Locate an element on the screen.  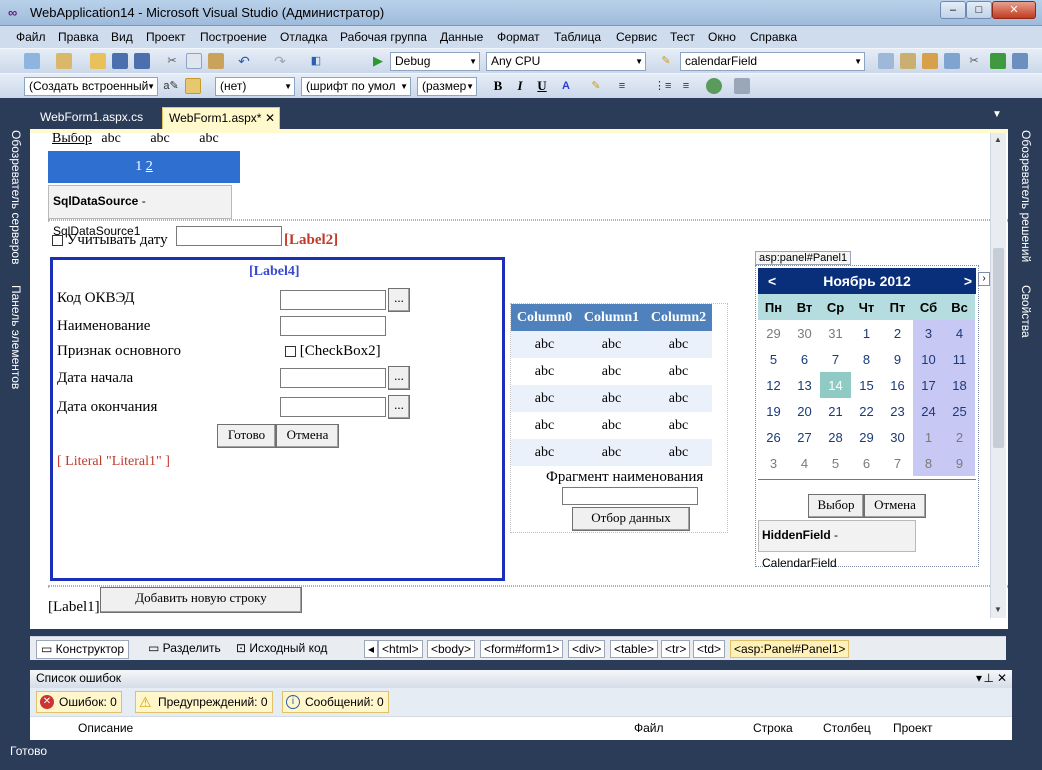
calendar-day: 5 is located at coordinates (835, 463).